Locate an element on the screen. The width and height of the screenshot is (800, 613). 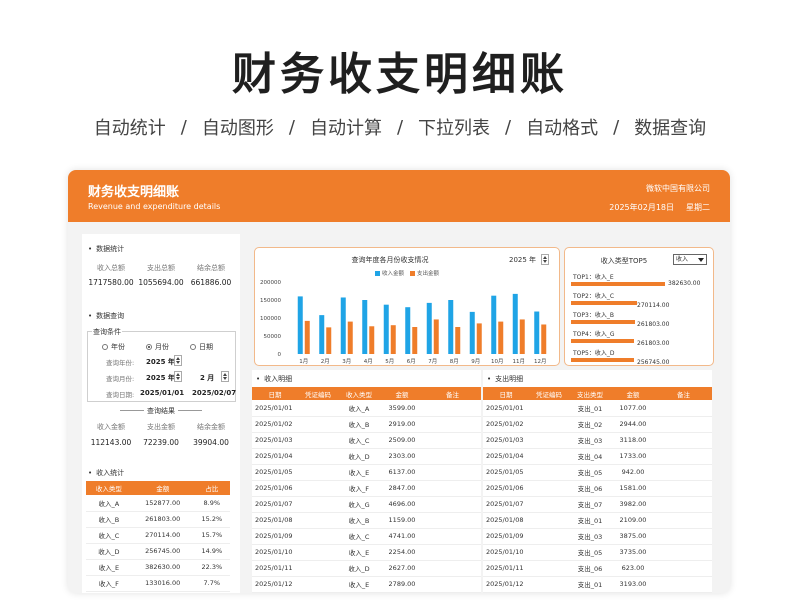
table-cell: 收入_A is located at coordinates (359, 408).